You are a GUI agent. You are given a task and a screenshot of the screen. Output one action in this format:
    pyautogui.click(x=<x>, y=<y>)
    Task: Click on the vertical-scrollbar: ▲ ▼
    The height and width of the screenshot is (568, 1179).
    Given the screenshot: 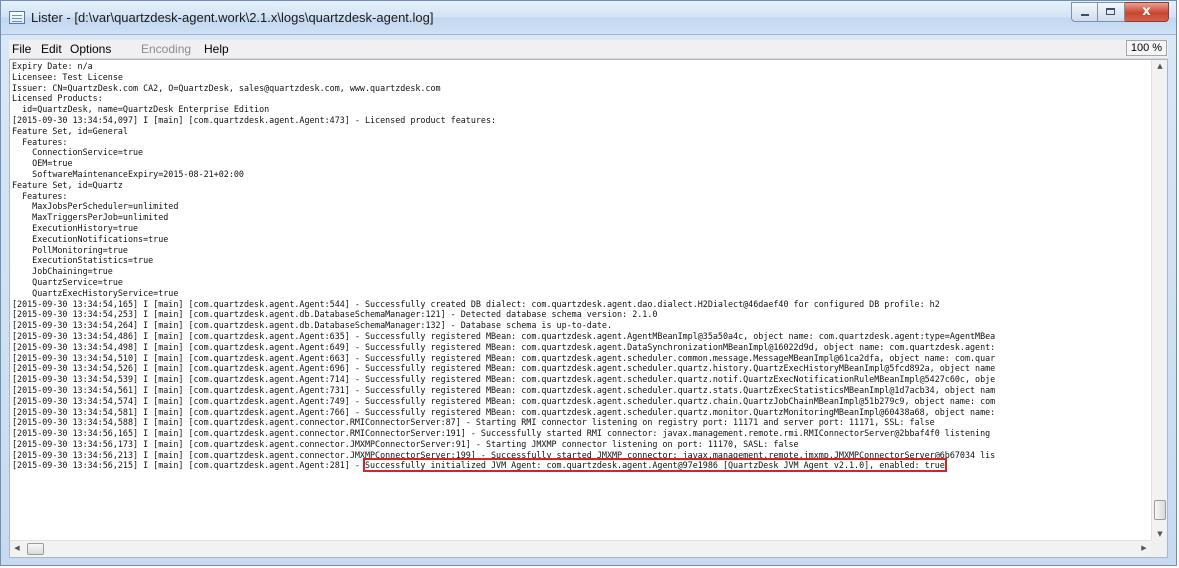 What is the action you would take?
    pyautogui.click(x=1159, y=300)
    